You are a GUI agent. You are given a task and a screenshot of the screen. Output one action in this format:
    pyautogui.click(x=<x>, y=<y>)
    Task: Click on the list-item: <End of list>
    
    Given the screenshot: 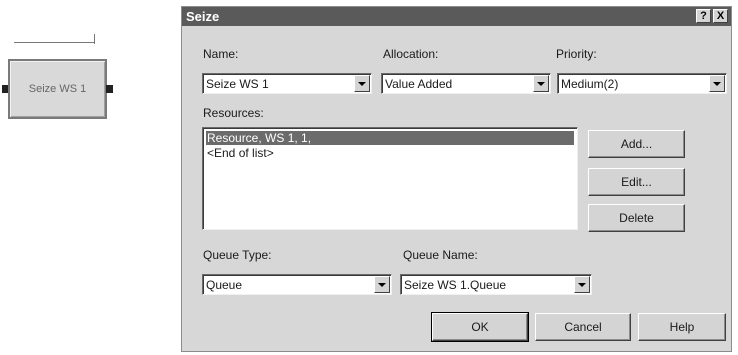 What is the action you would take?
    pyautogui.click(x=240, y=153)
    